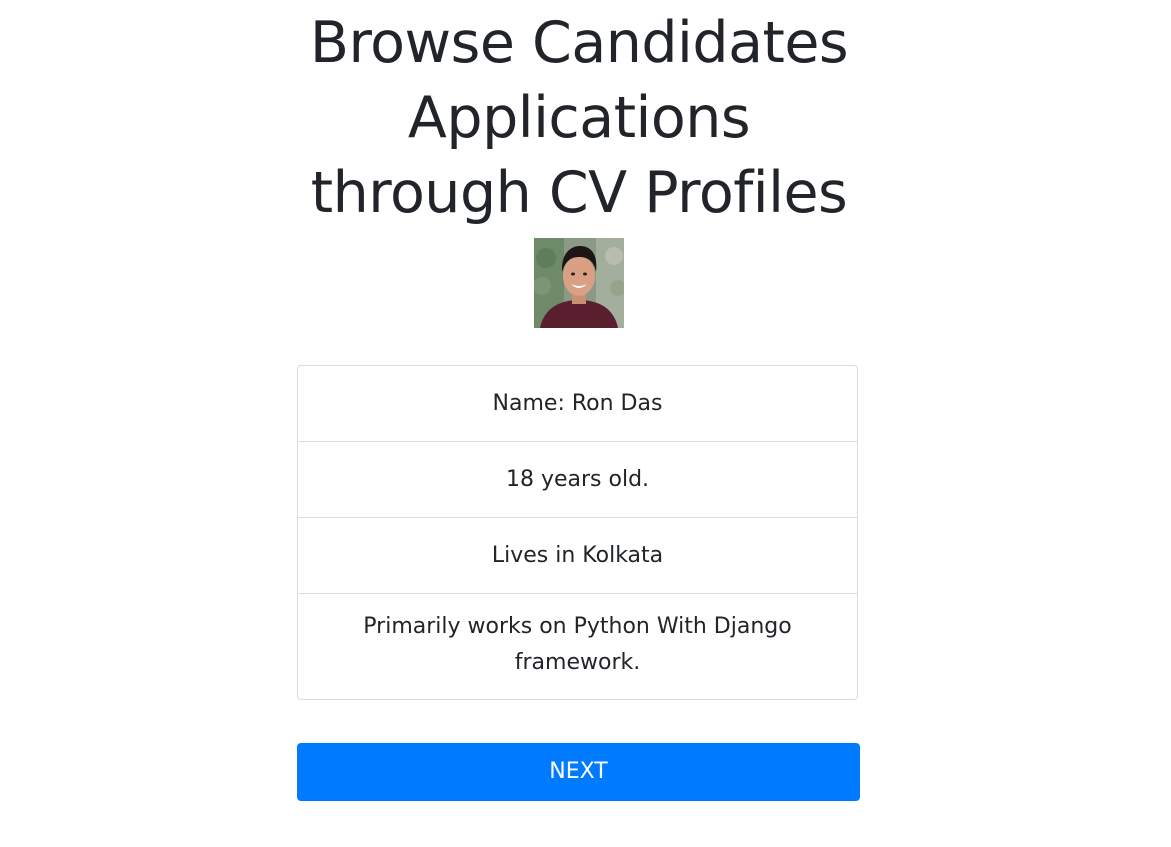  I want to click on page-title-line-2: Applications, so click(579, 118).